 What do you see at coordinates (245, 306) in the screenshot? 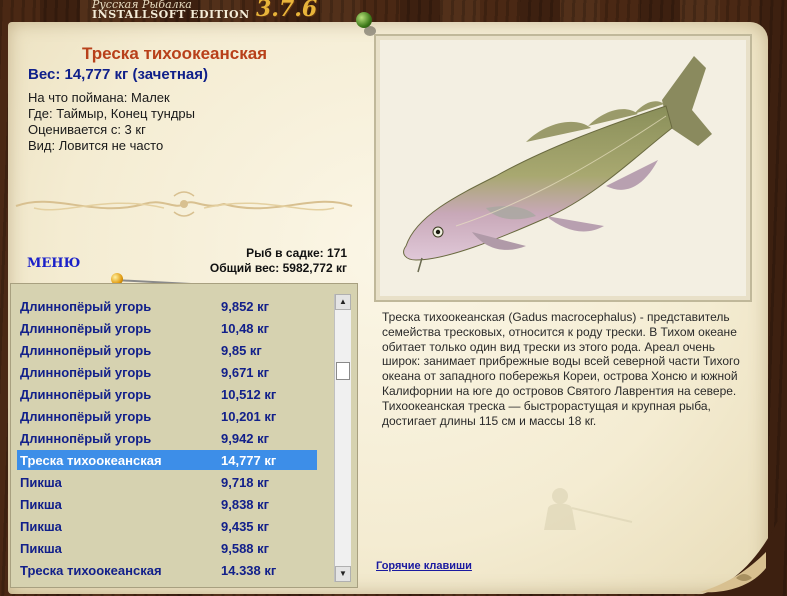
I see `list-item-weight: 9,852 кг` at bounding box center [245, 306].